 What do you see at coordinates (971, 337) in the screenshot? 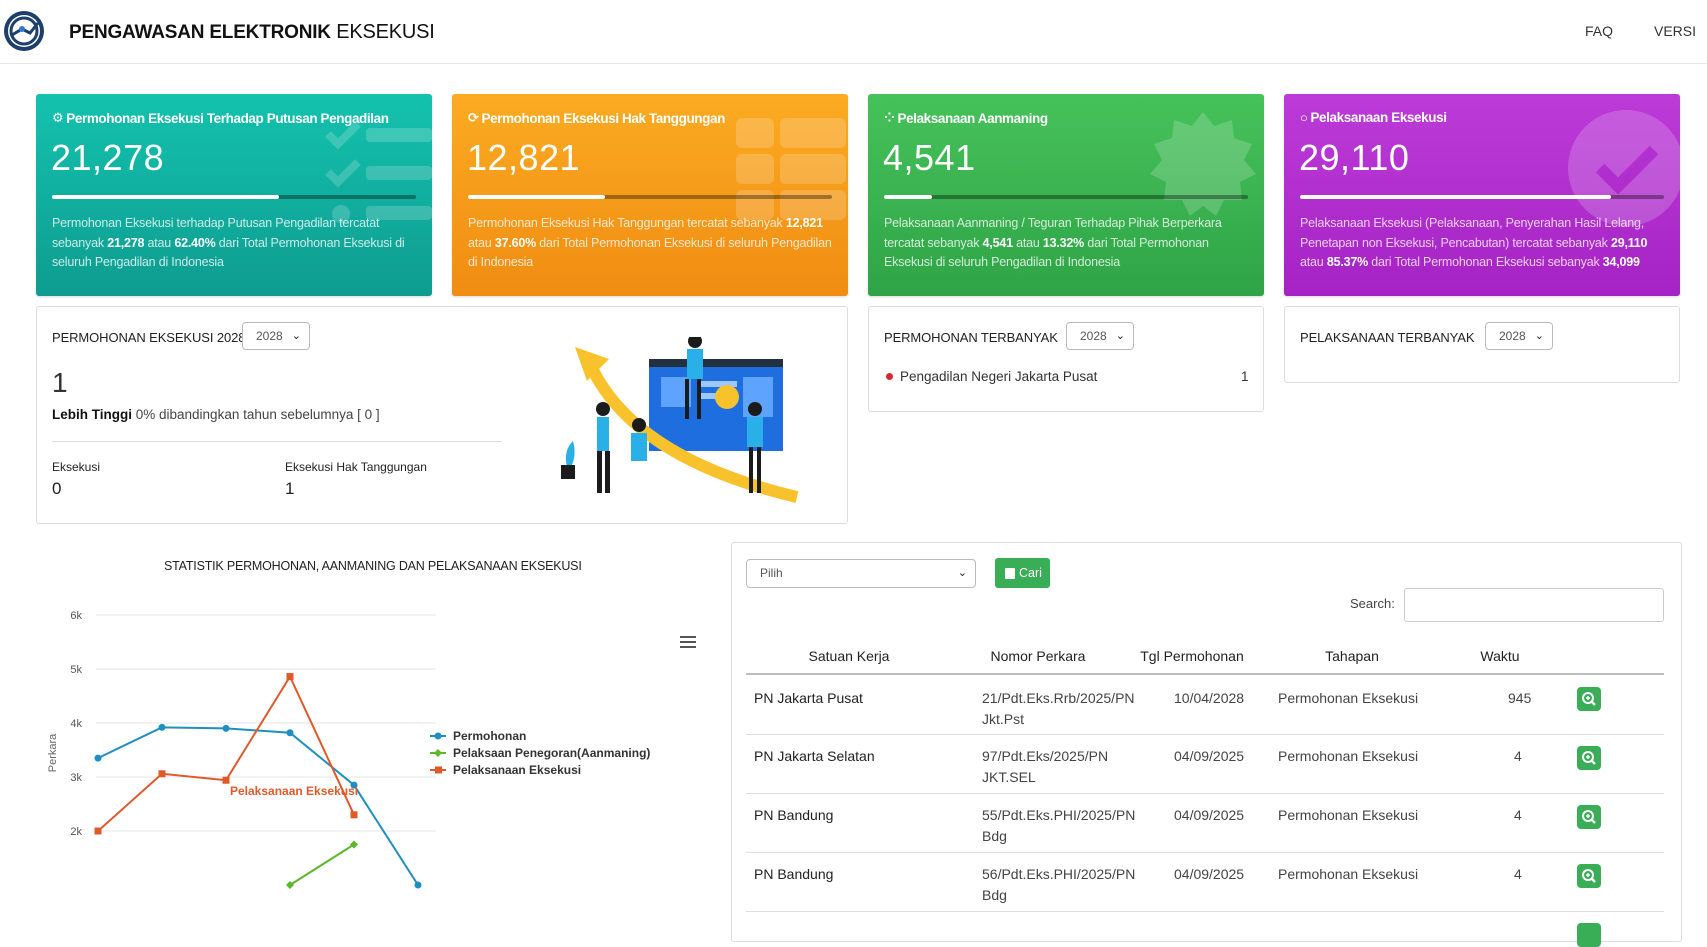
I see `panel-title: PERMOHONAN TERBANYAK` at bounding box center [971, 337].